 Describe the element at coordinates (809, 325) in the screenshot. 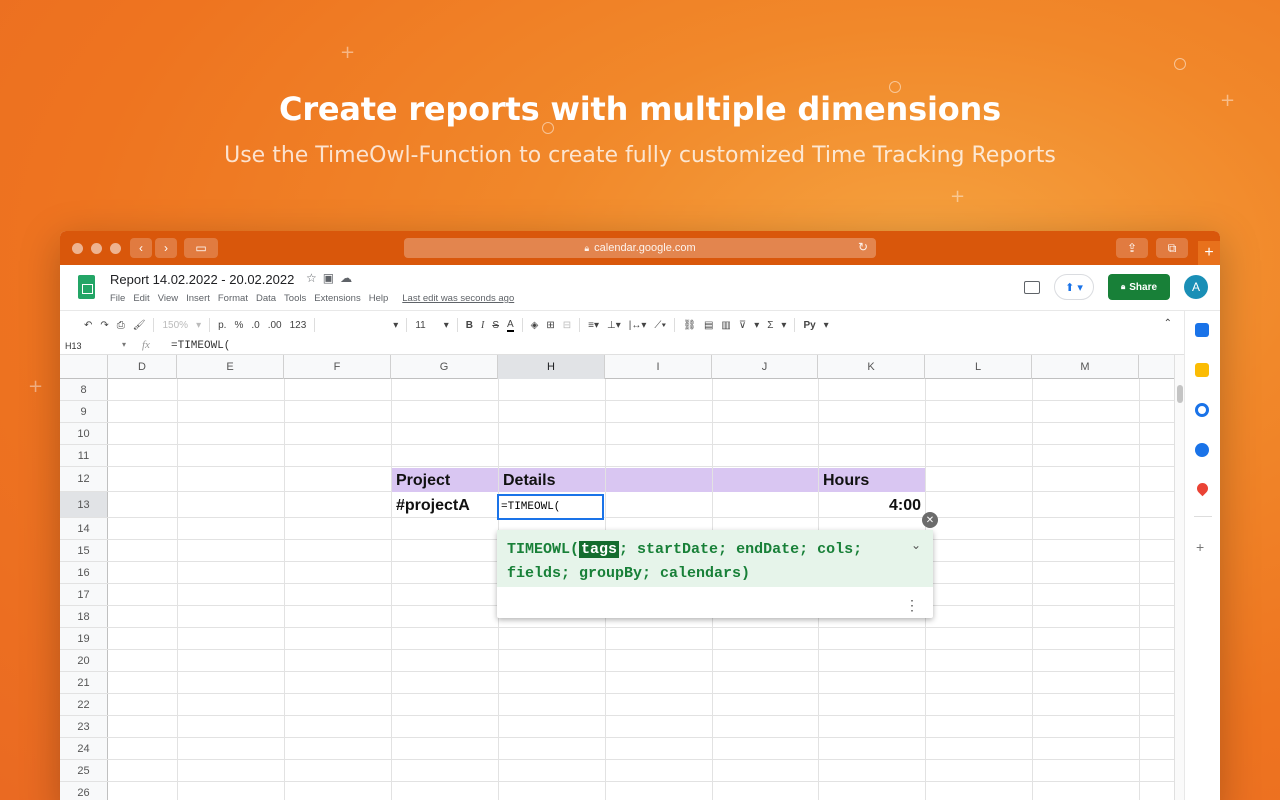

I see `input-tools-button: Py` at that location.